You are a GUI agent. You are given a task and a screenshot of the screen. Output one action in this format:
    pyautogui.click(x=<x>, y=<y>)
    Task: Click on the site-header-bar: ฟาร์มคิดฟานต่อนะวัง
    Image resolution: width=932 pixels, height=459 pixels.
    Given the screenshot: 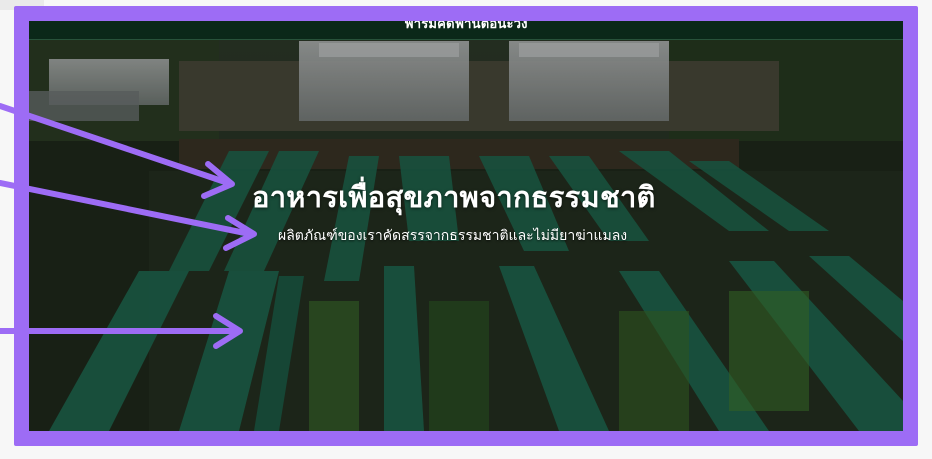 What is the action you would take?
    pyautogui.click(x=466, y=30)
    